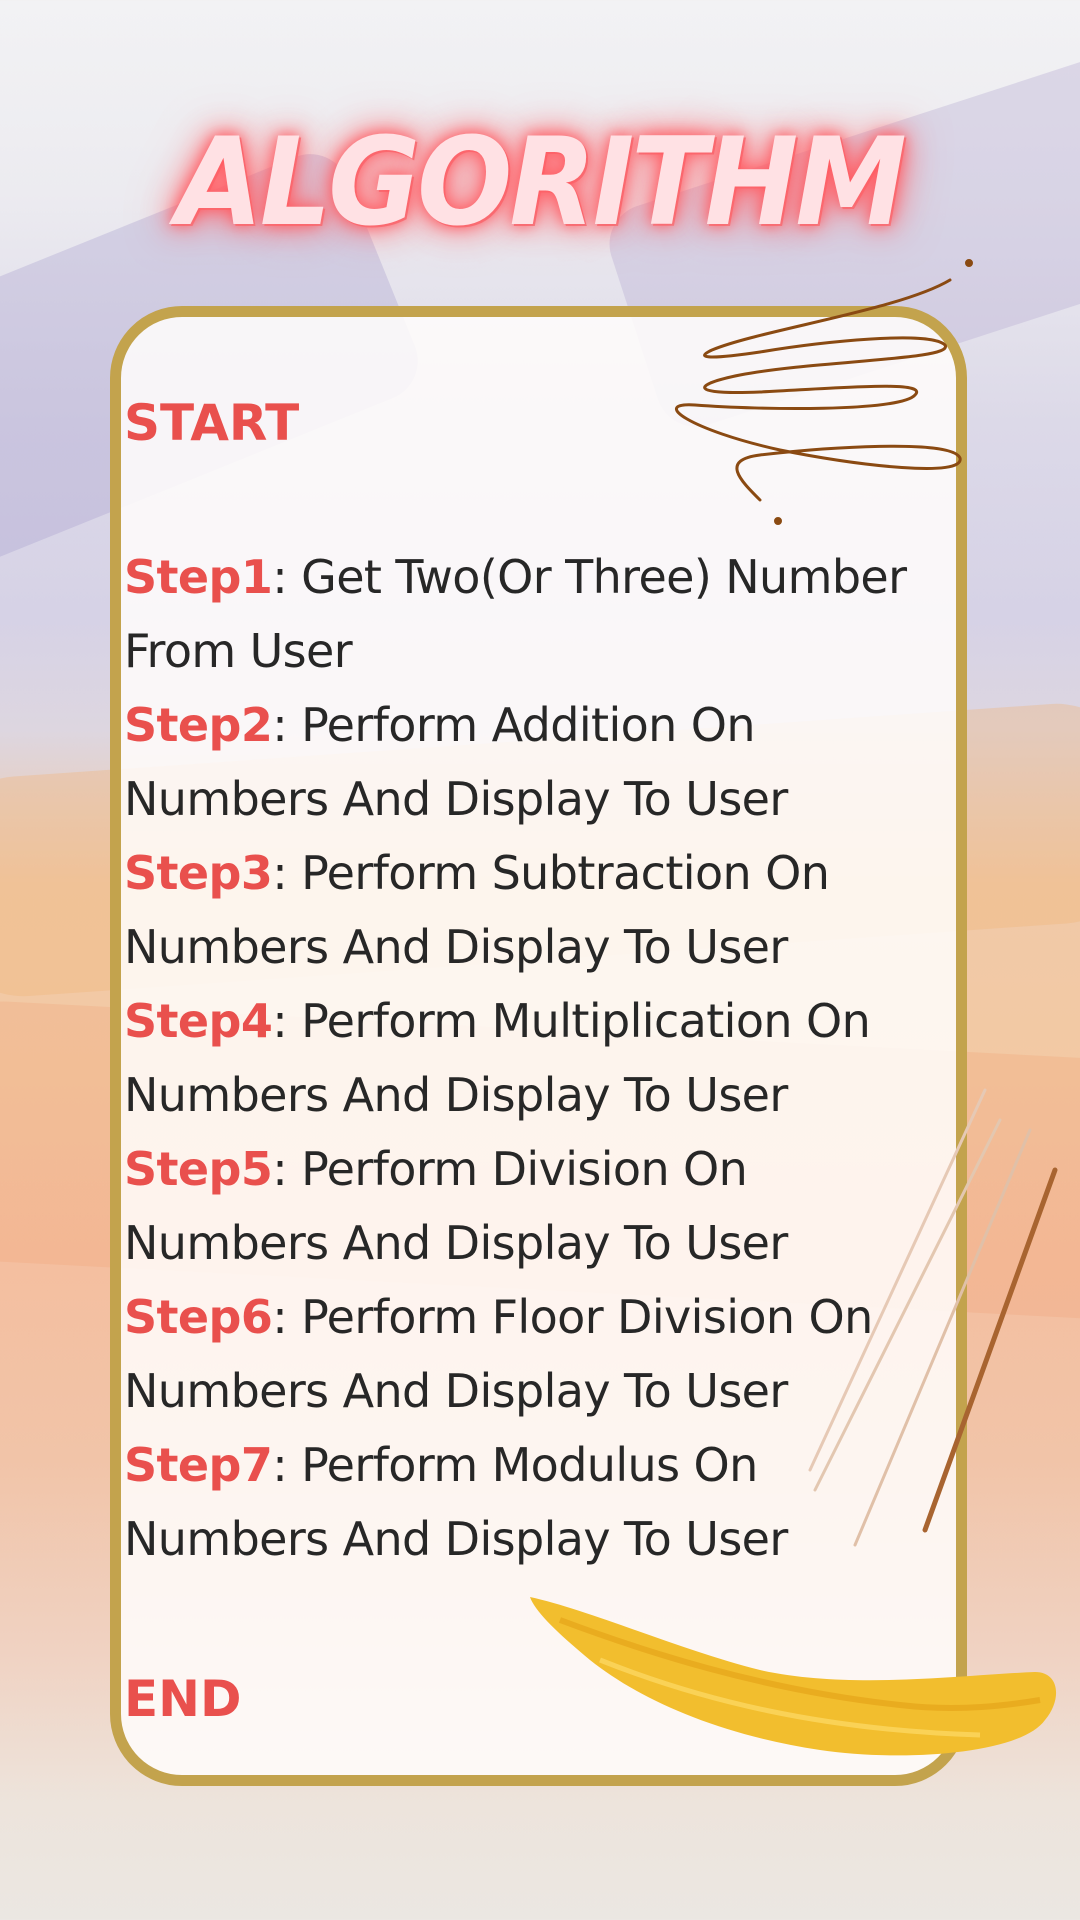  What do you see at coordinates (198, 1169) in the screenshot?
I see `step-label: Step5` at bounding box center [198, 1169].